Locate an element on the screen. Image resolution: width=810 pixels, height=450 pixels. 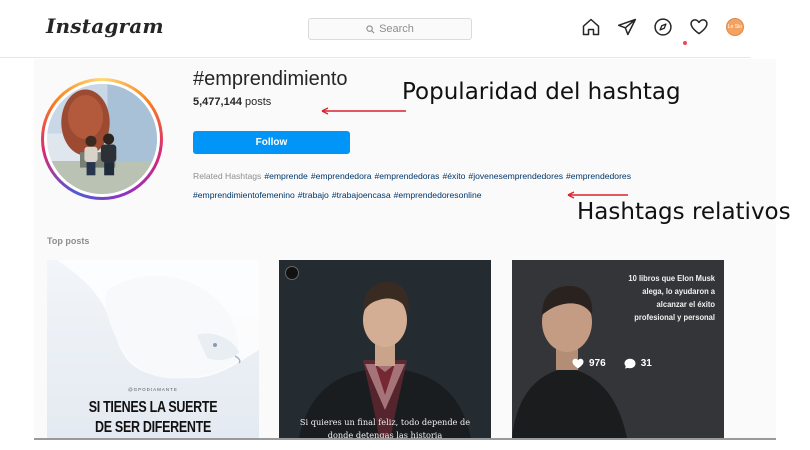
post-count-number: 5,477,144 is located at coordinates (217, 102).